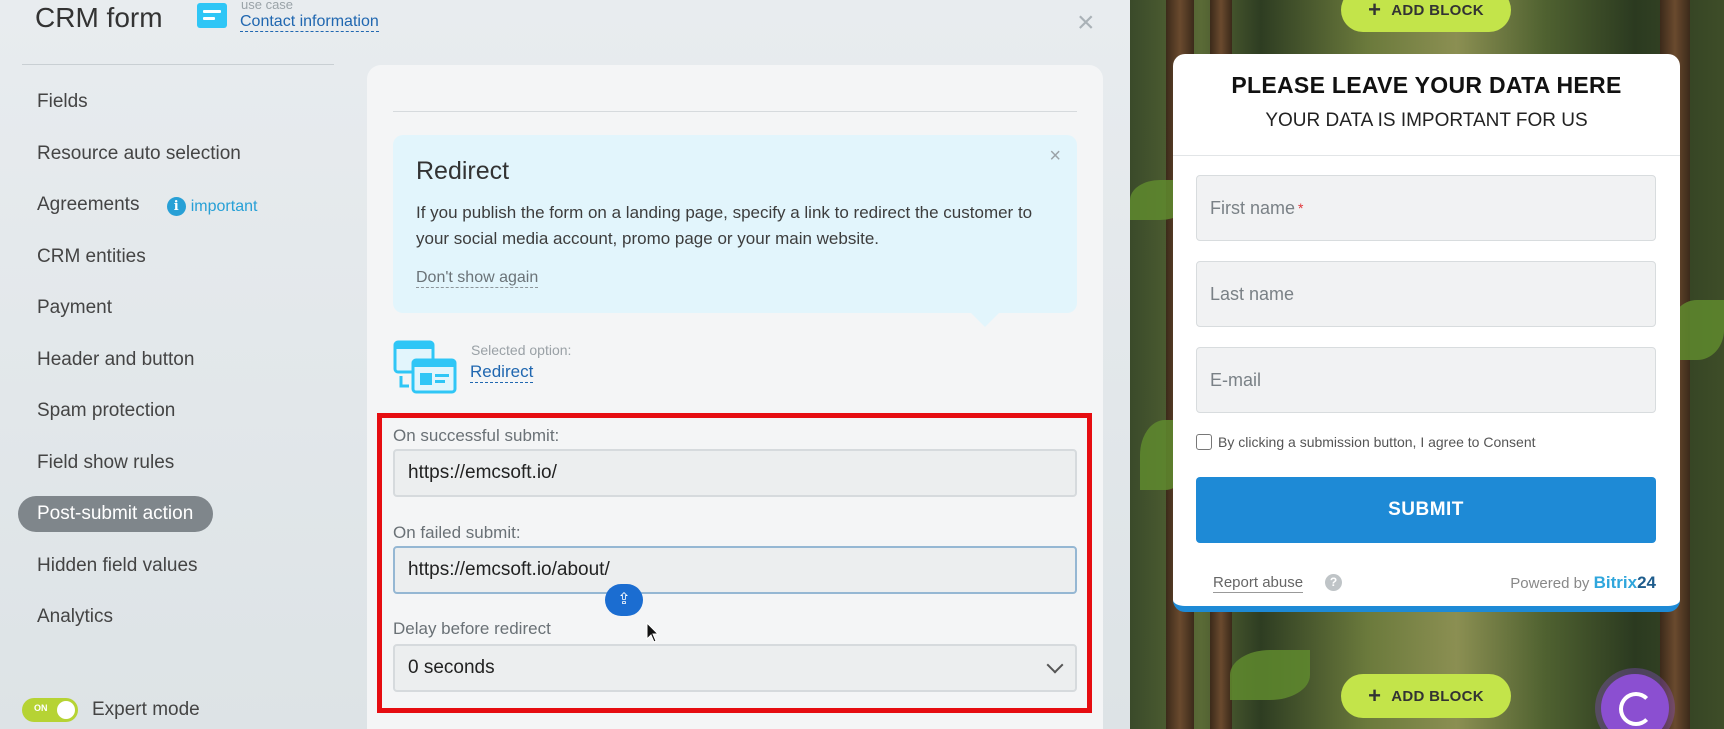 The height and width of the screenshot is (729, 1724). Describe the element at coordinates (99, 17) in the screenshot. I see `app-title: CRM form` at that location.